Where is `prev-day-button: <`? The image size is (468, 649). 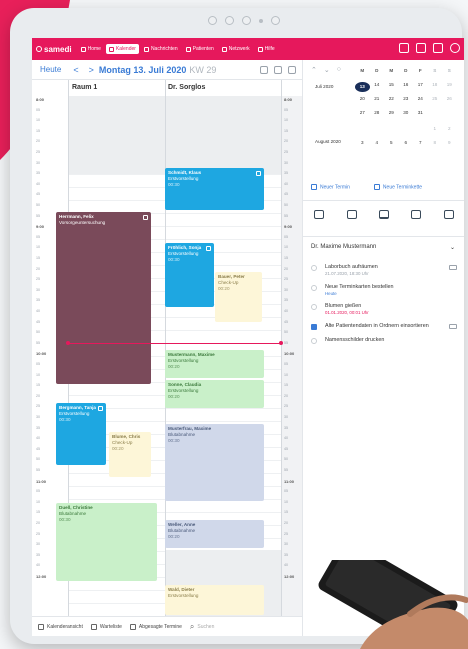
prev-day-button: < is located at coordinates (75, 70).